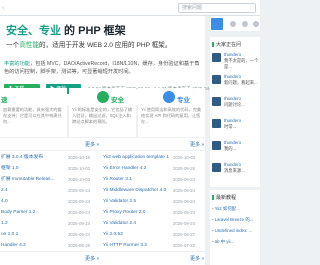 This screenshot has width=320, height=265. What do you see at coordinates (197, 258) in the screenshot?
I see `more-link-footer-right: 更多 »` at bounding box center [197, 258].